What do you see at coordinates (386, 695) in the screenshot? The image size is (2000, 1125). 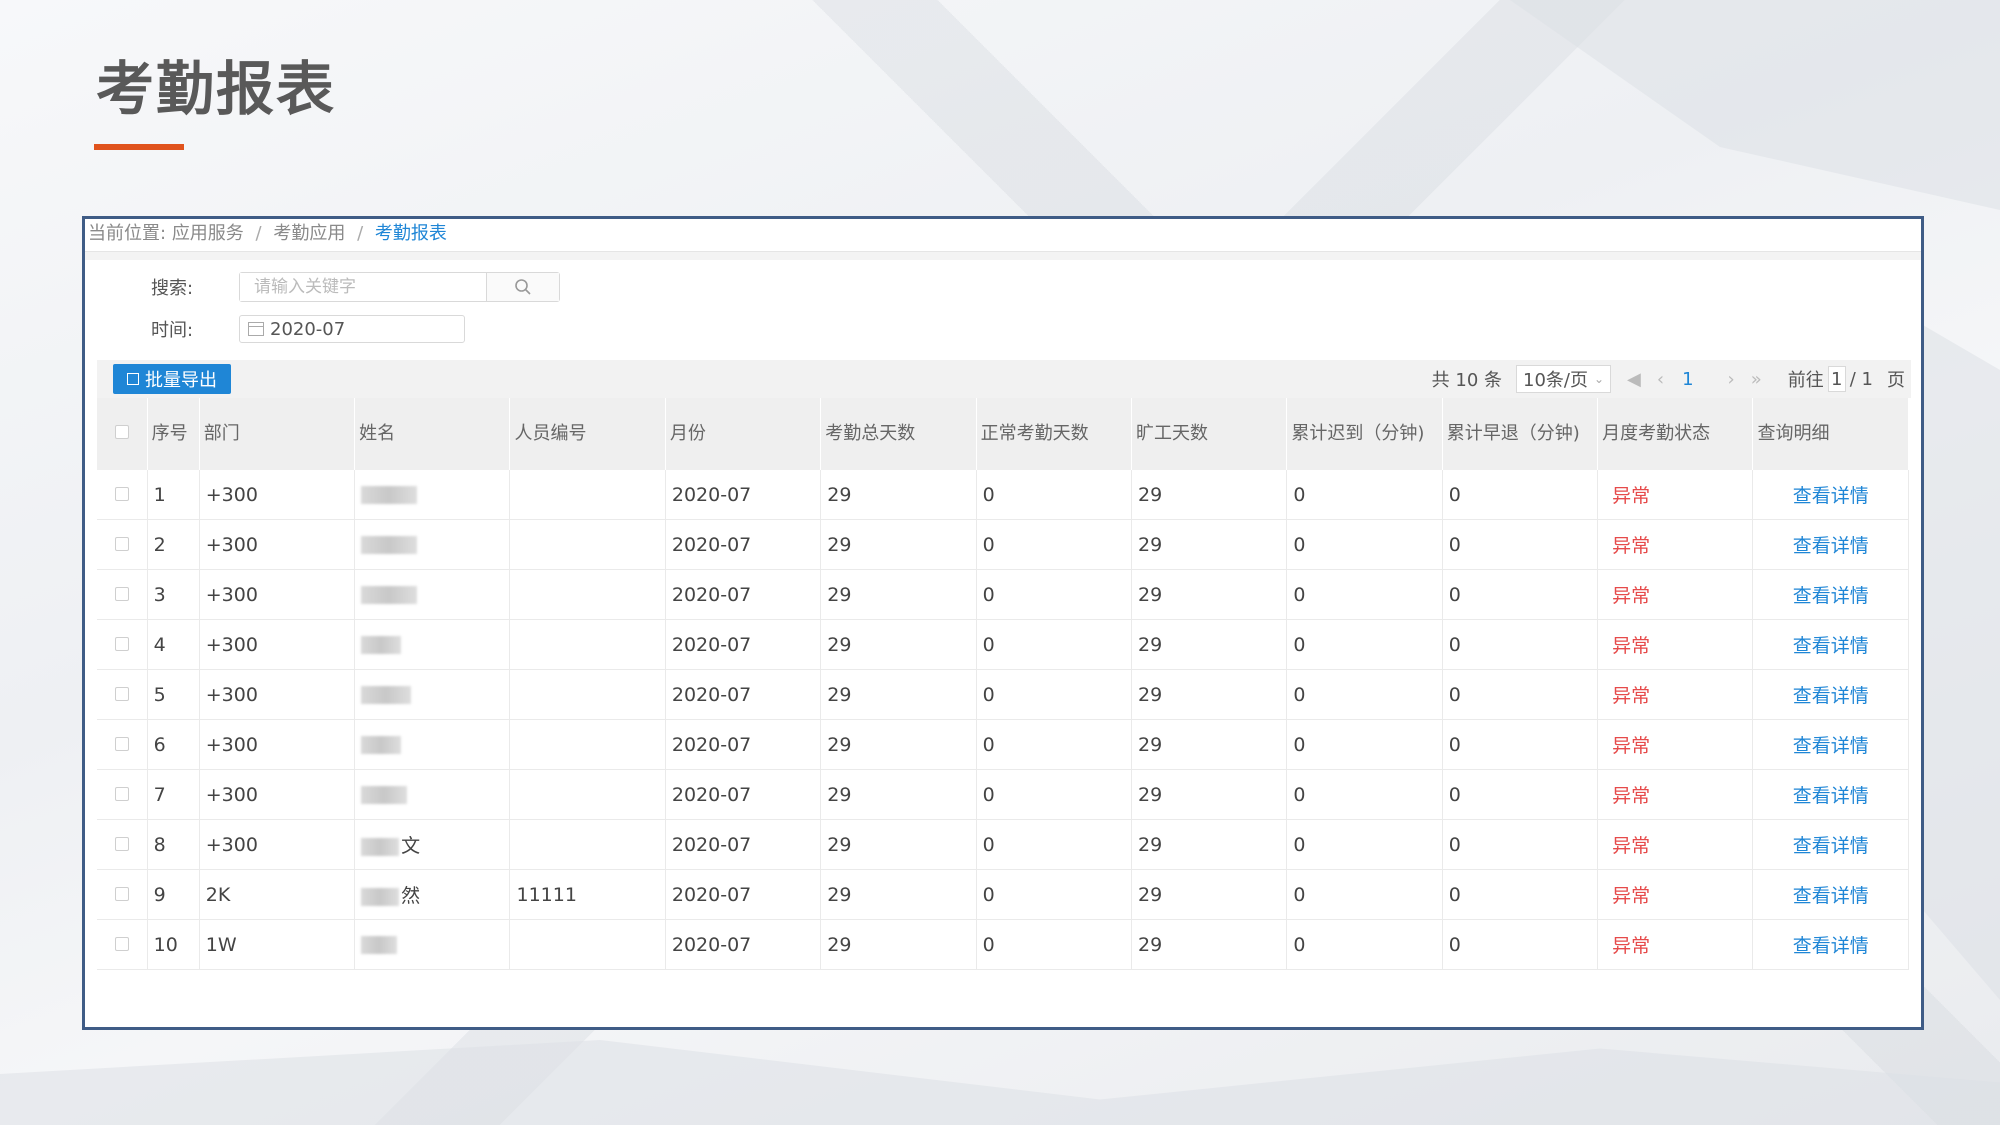 I see `name-redaction` at bounding box center [386, 695].